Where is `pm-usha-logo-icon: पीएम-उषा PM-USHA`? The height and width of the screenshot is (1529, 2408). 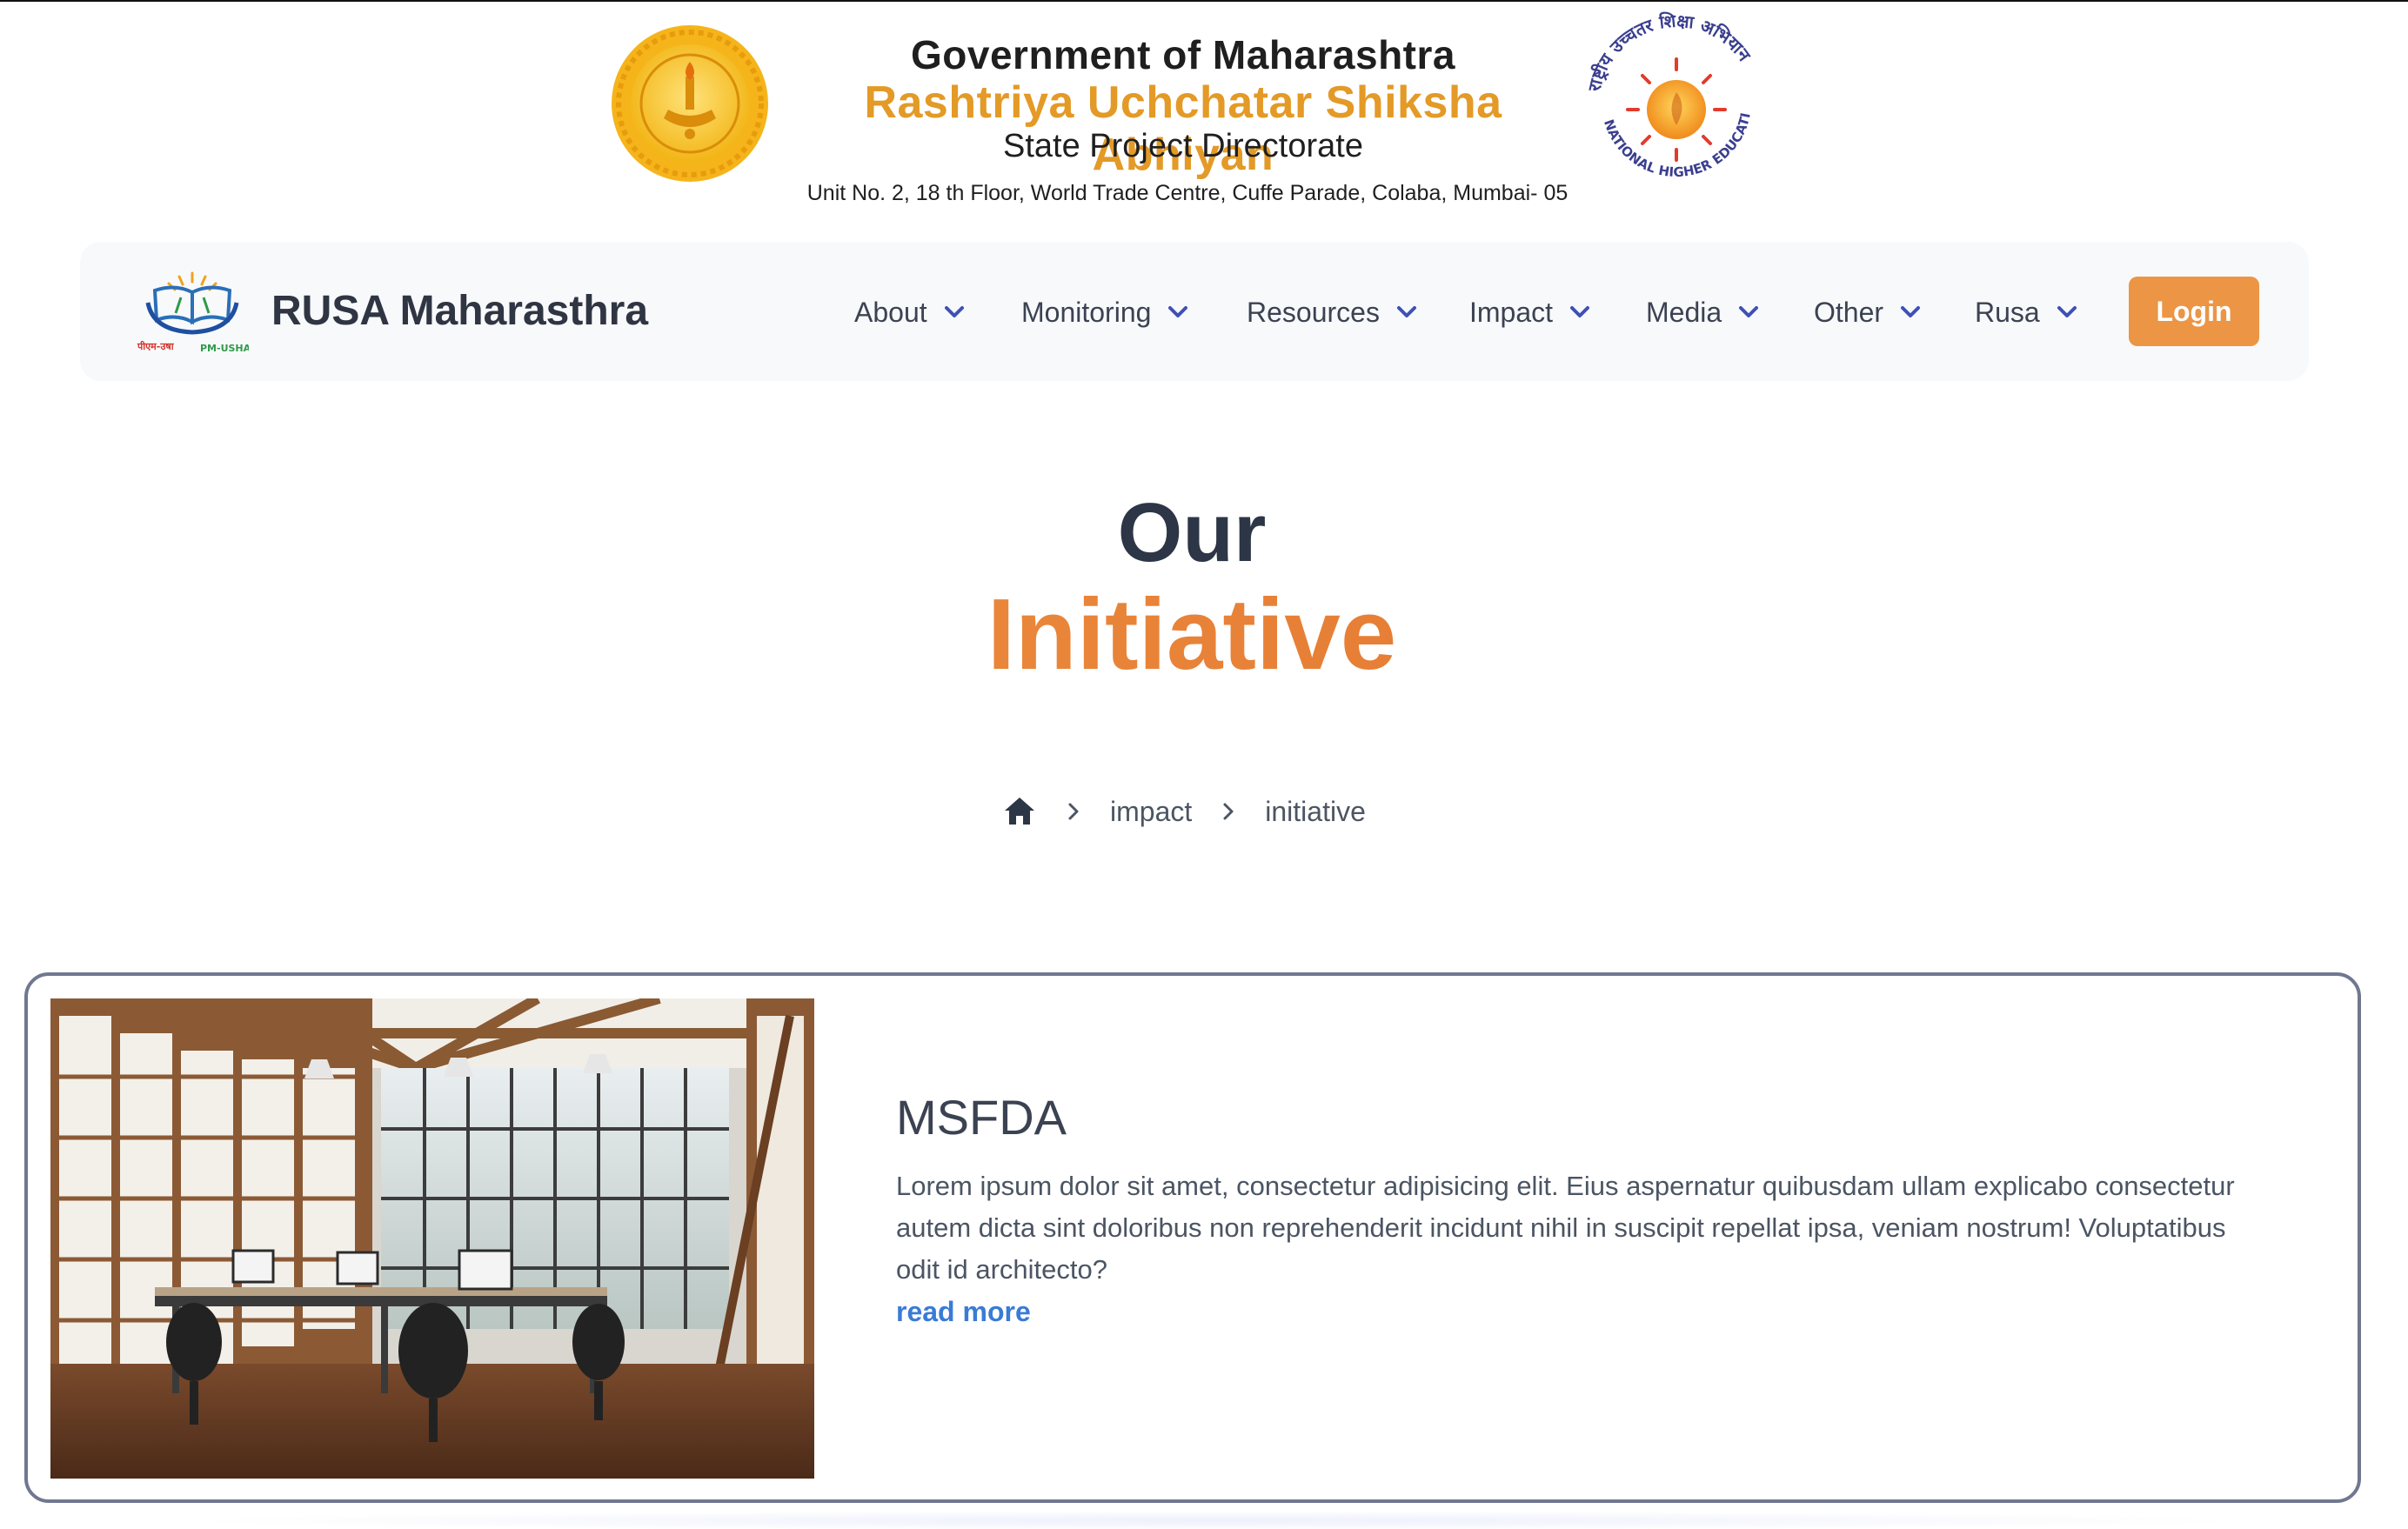
pm-usha-logo-icon: पीएम-उषा PM-USHA is located at coordinates (192, 311).